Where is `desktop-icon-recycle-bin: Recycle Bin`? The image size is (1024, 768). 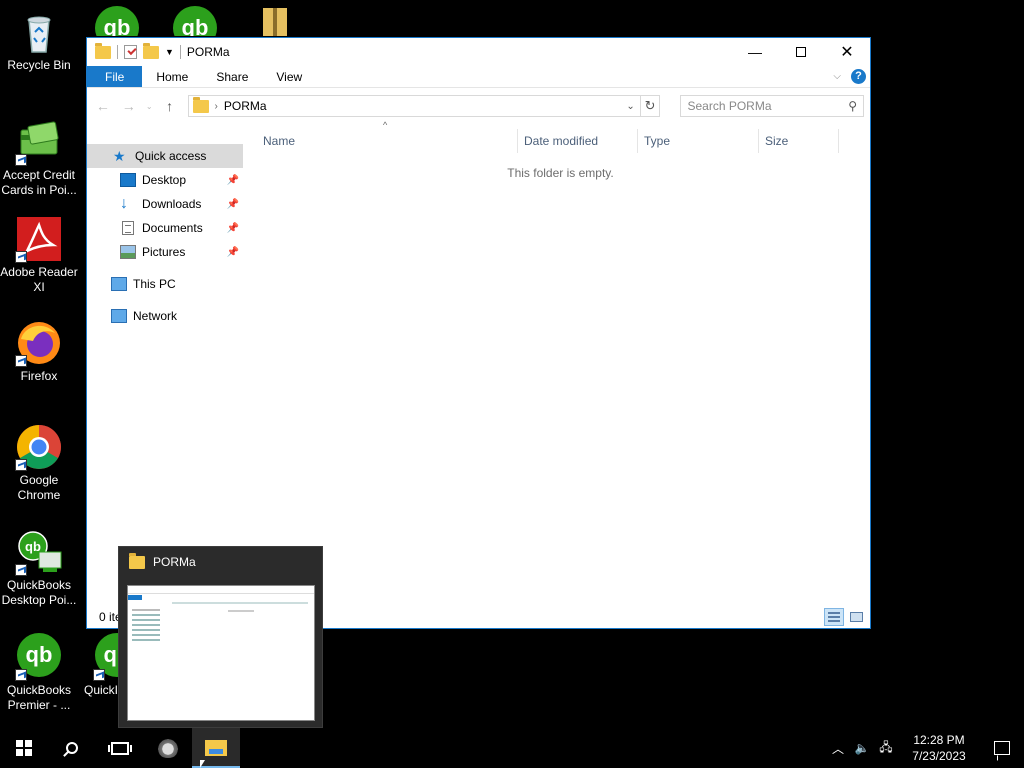
desktop-icon-recycle-bin: Recycle Bin is located at coordinates (39, 40).